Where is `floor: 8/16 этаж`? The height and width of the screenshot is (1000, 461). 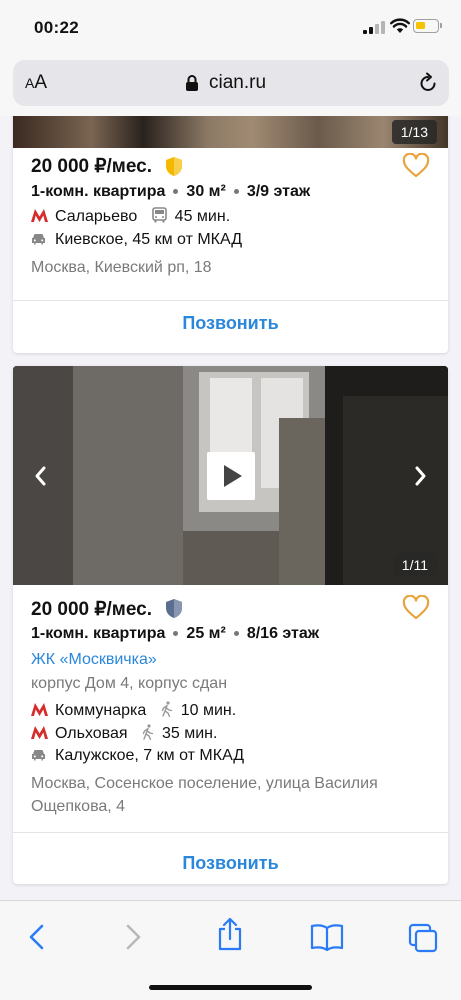 floor: 8/16 этаж is located at coordinates (283, 633).